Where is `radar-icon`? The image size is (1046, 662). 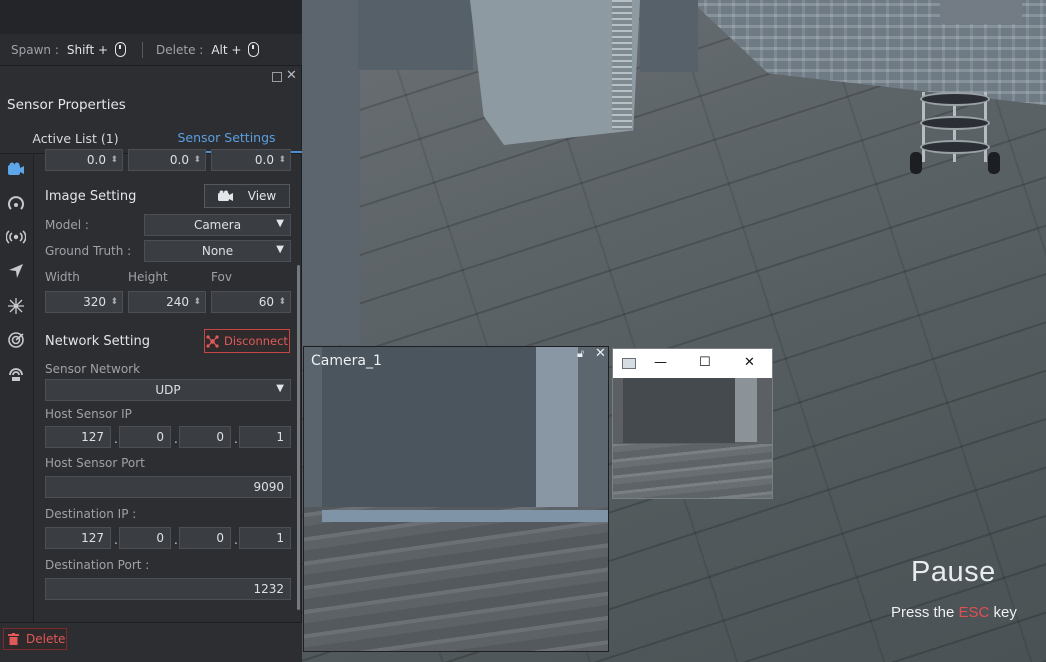
radar-icon is located at coordinates (16, 341).